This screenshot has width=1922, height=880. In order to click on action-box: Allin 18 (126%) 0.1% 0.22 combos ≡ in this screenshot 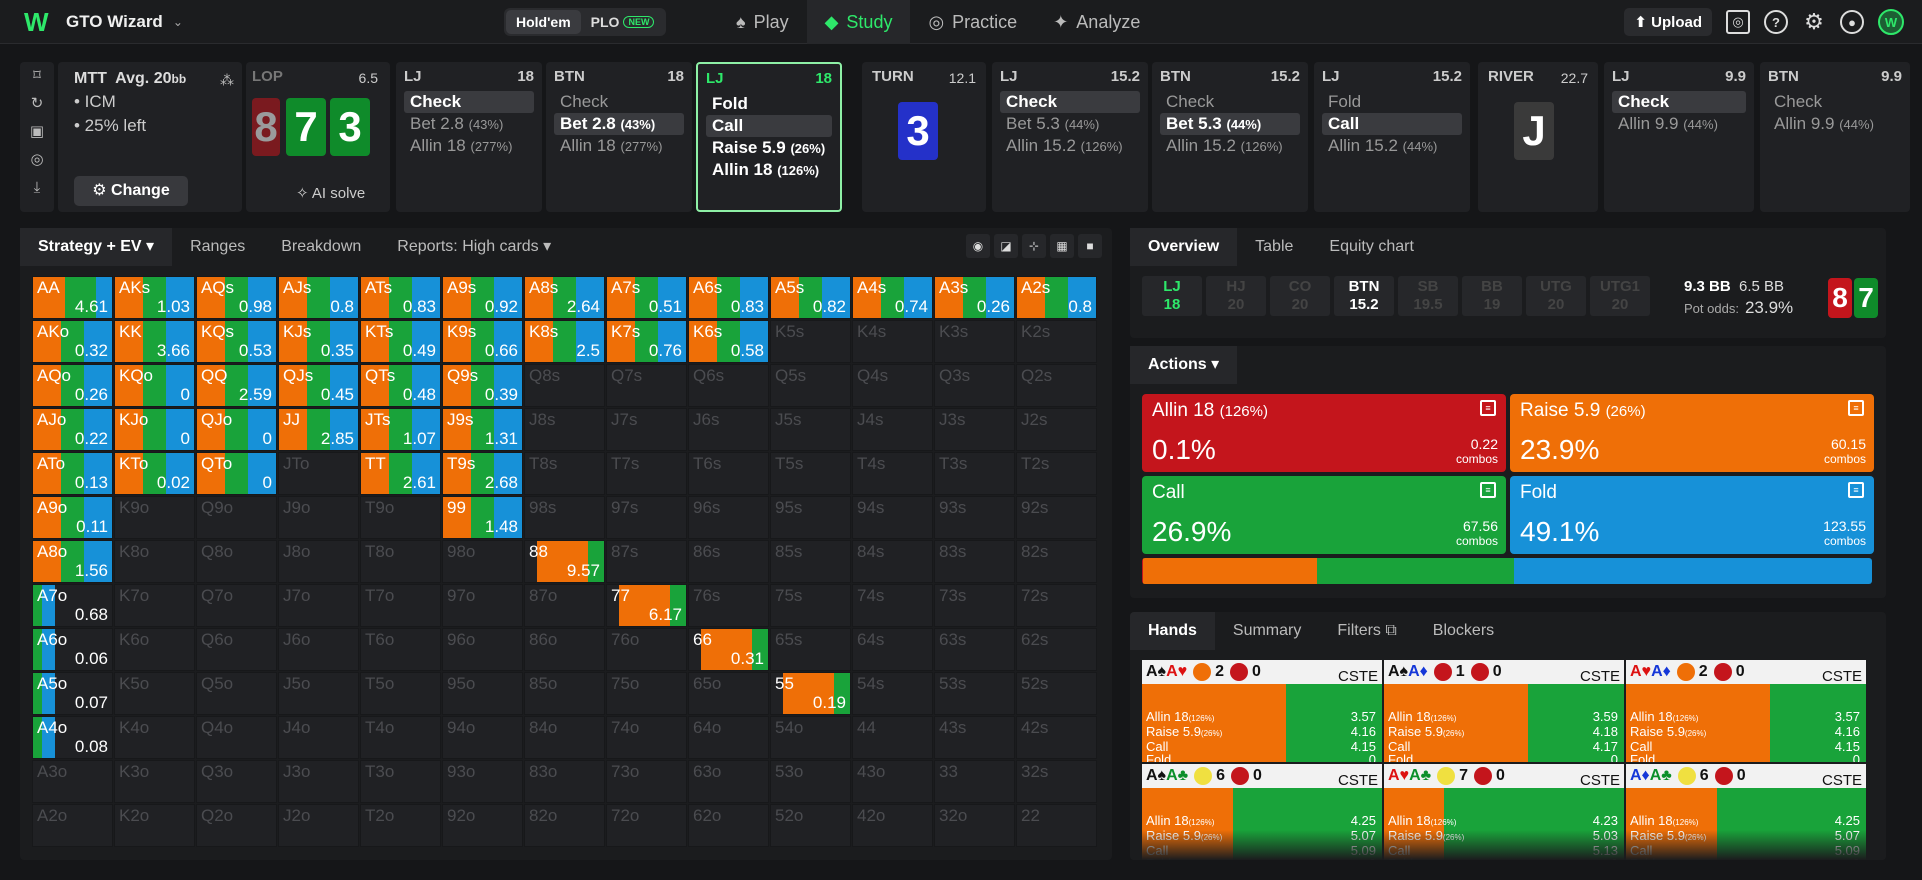, I will do `click(1324, 433)`.